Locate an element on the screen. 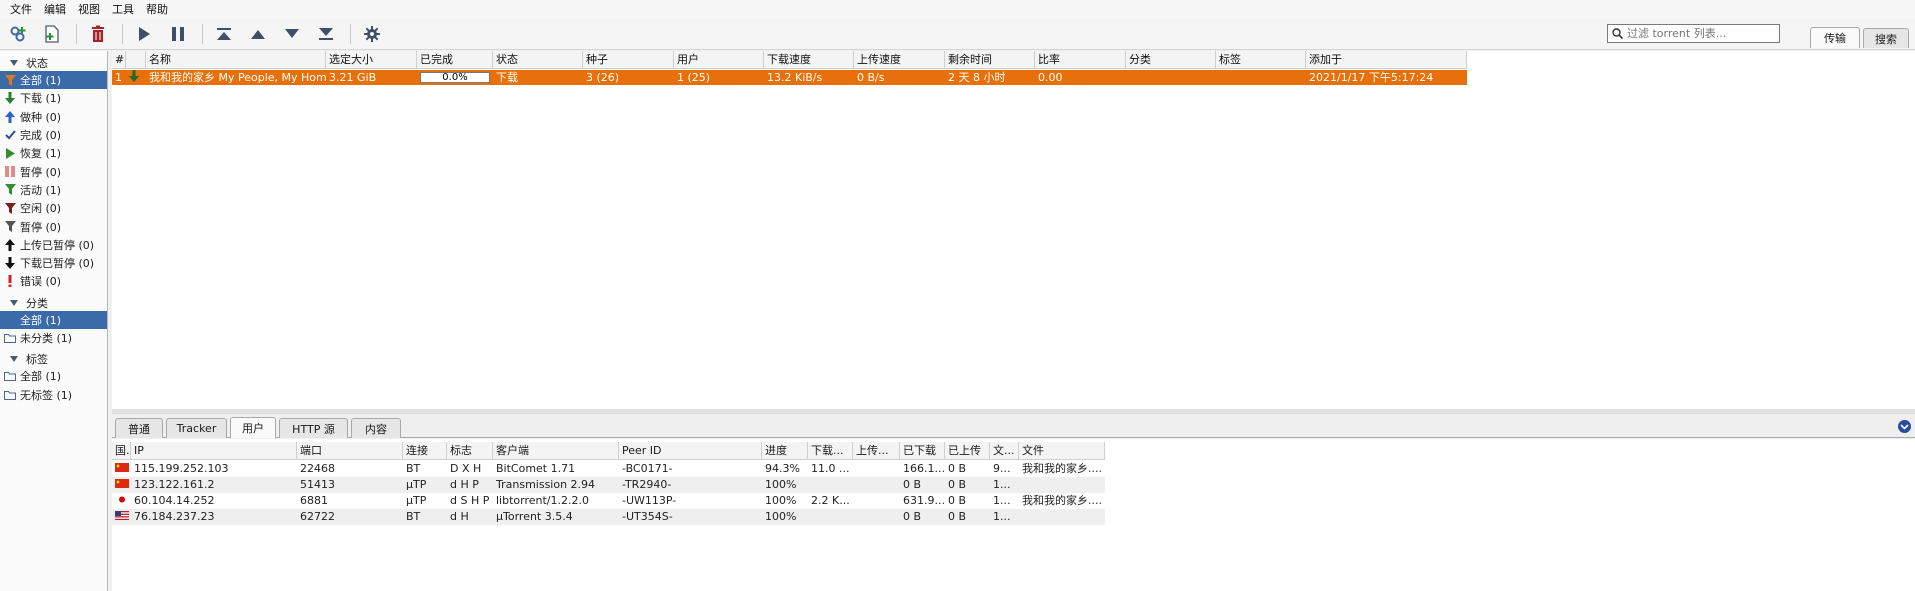 Image resolution: width=1915 pixels, height=591 pixels. filter-field is located at coordinates (1693, 33).